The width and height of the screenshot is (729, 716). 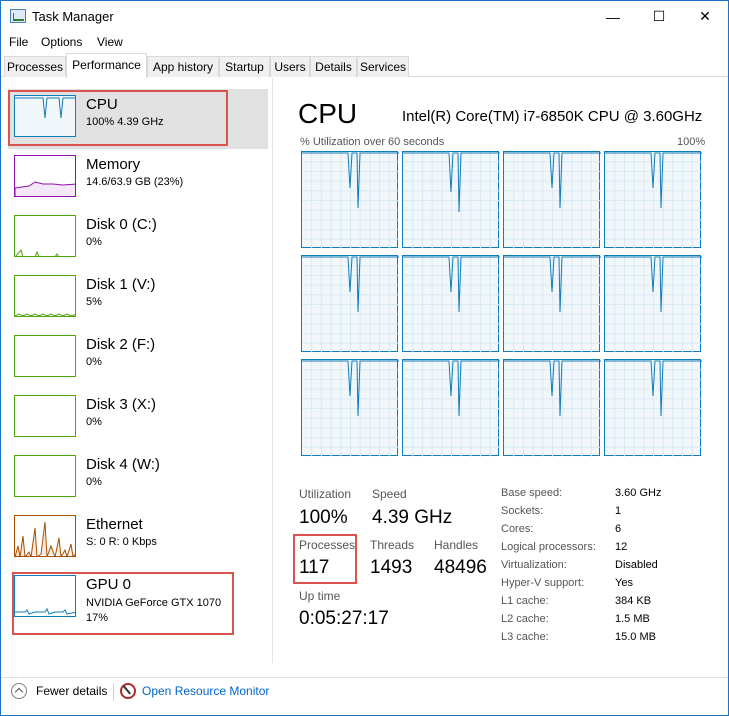 What do you see at coordinates (138, 239) in the screenshot?
I see `resource-disk-0: Disk 0 (C:) 0%` at bounding box center [138, 239].